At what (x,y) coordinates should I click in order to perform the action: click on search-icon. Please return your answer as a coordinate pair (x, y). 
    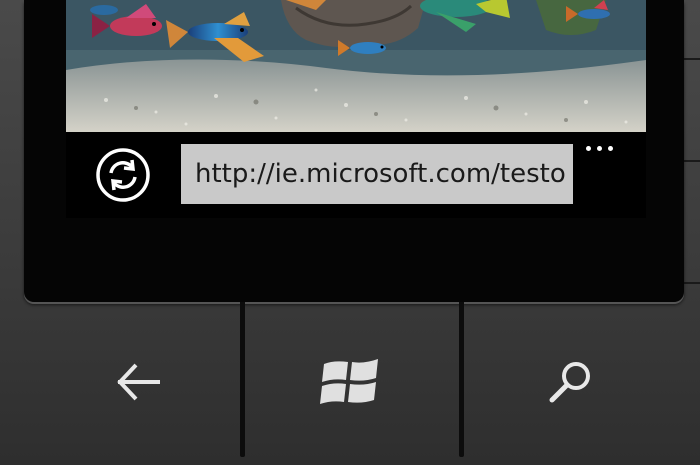
    Looking at the image, I should click on (569, 382).